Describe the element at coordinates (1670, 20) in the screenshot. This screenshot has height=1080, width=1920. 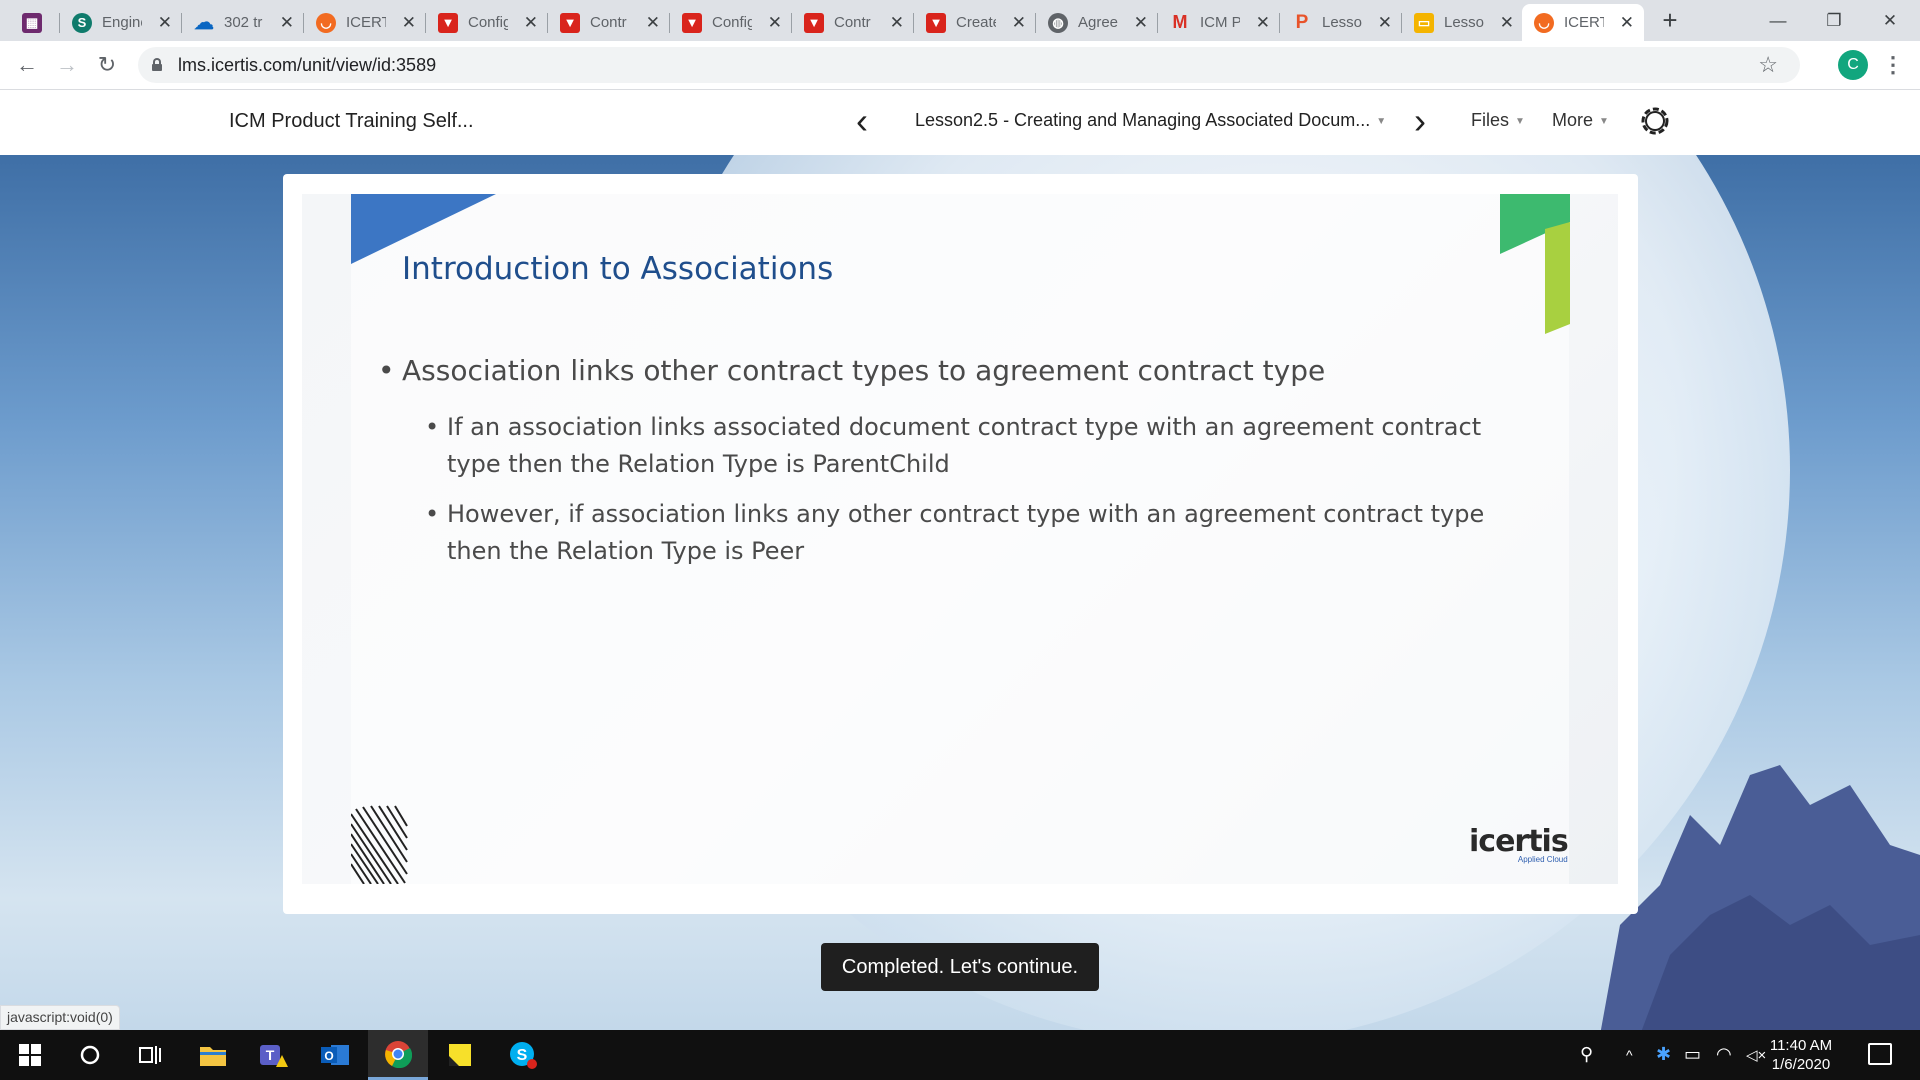
I see `new-tab-button: +` at that location.